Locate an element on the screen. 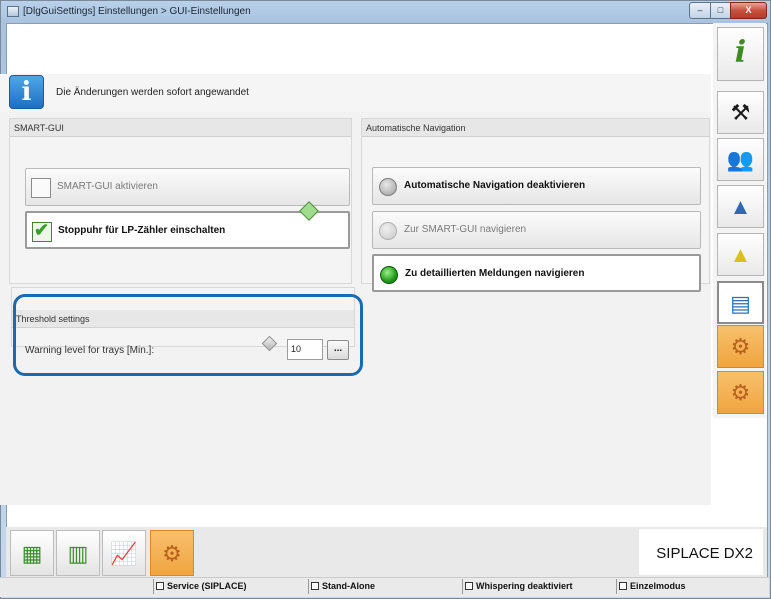  grid-table-icon: ▥ is located at coordinates (78, 553).